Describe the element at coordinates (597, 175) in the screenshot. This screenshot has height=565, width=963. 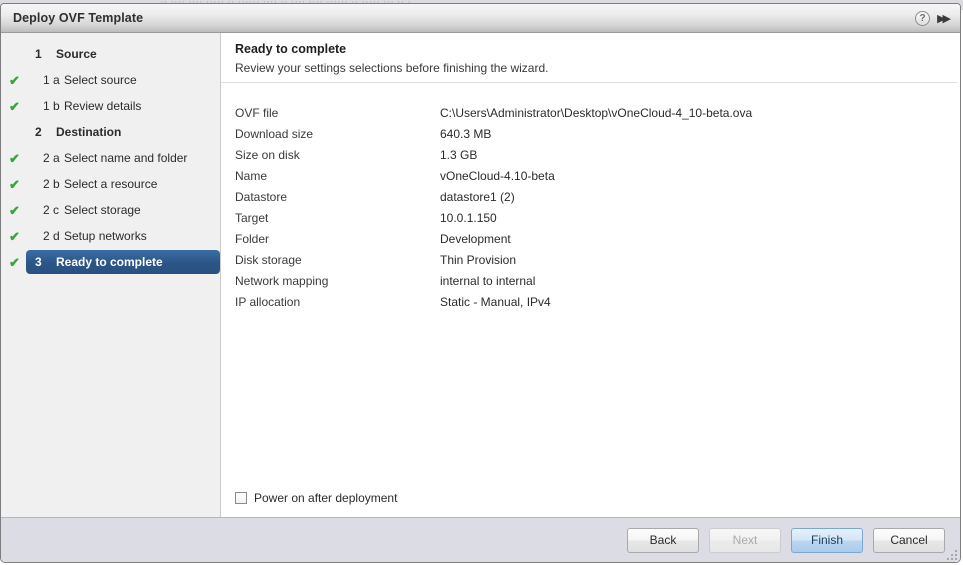
I see `summary-row-name: Name vOneCloud-4.10-beta` at that location.